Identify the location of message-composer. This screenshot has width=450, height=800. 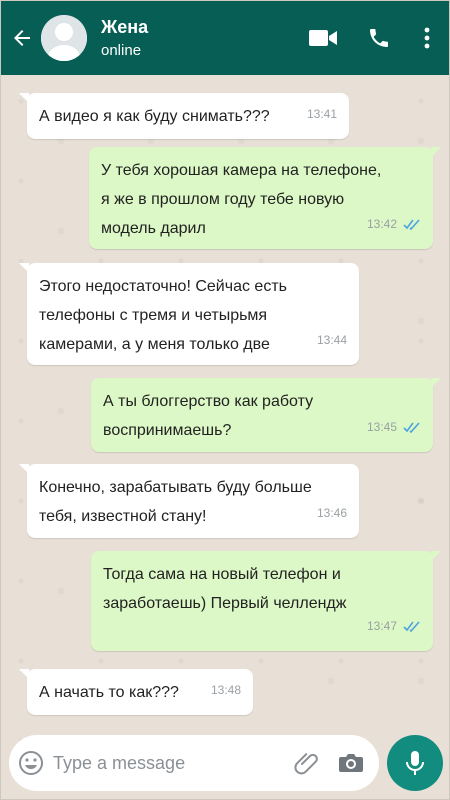
(194, 763).